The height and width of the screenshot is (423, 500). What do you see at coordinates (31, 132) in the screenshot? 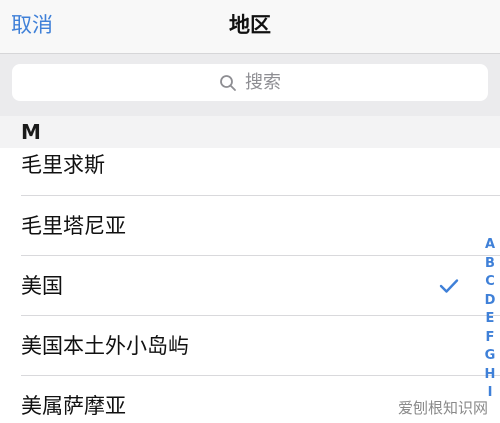
I see `section-letter: M` at bounding box center [31, 132].